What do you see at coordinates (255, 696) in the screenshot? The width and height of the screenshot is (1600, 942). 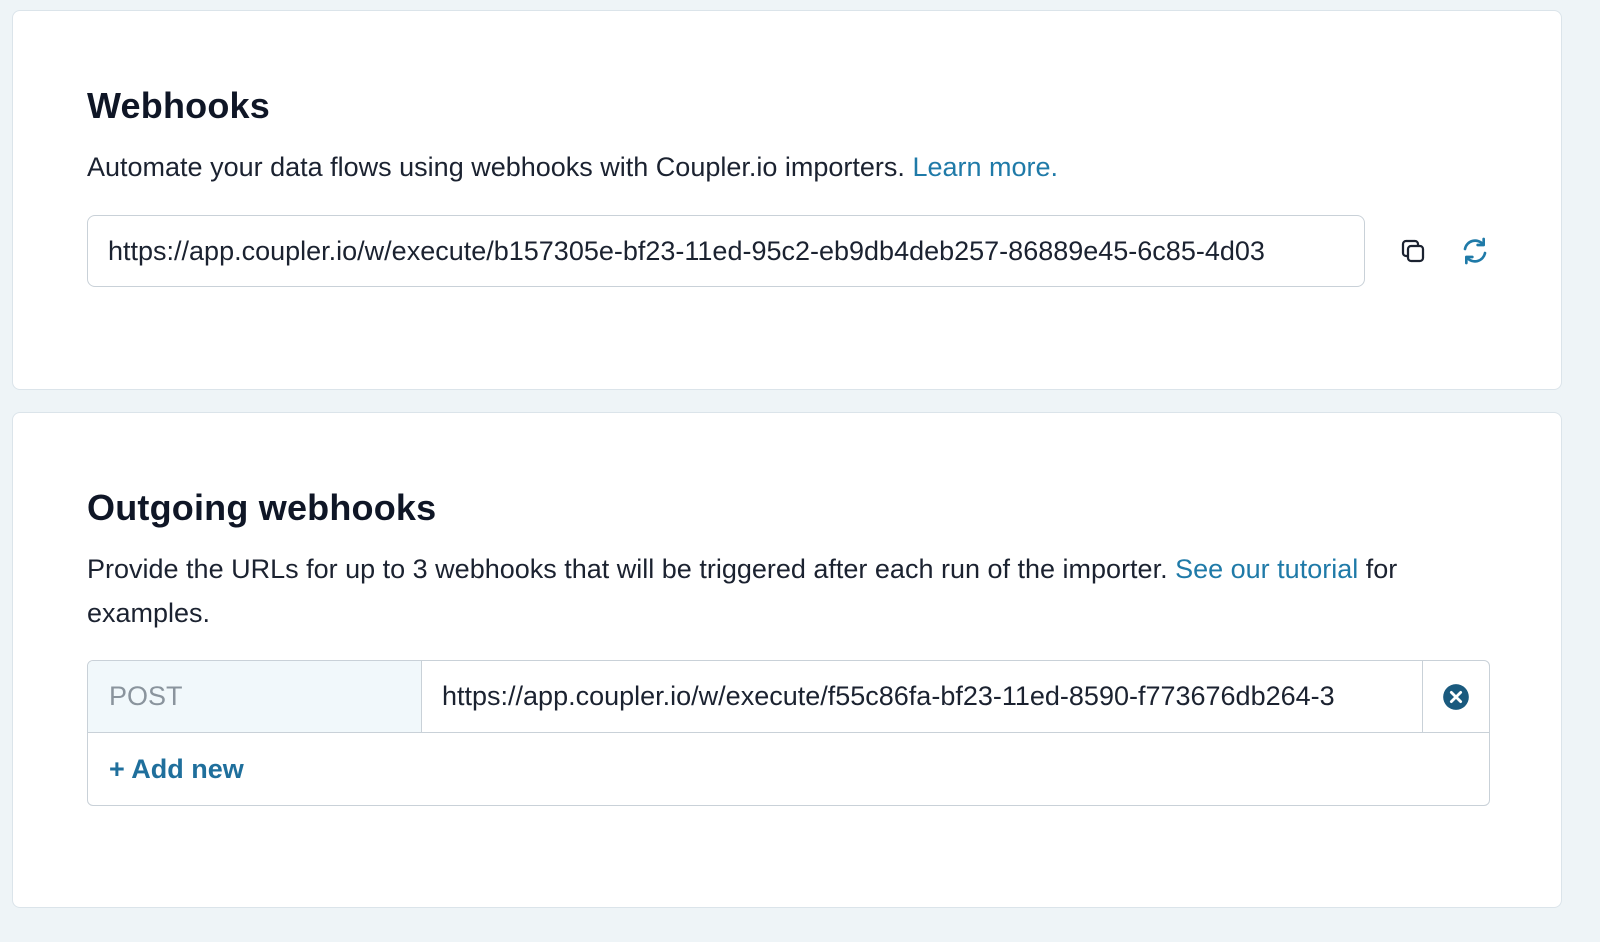 I see `method-select: POST` at bounding box center [255, 696].